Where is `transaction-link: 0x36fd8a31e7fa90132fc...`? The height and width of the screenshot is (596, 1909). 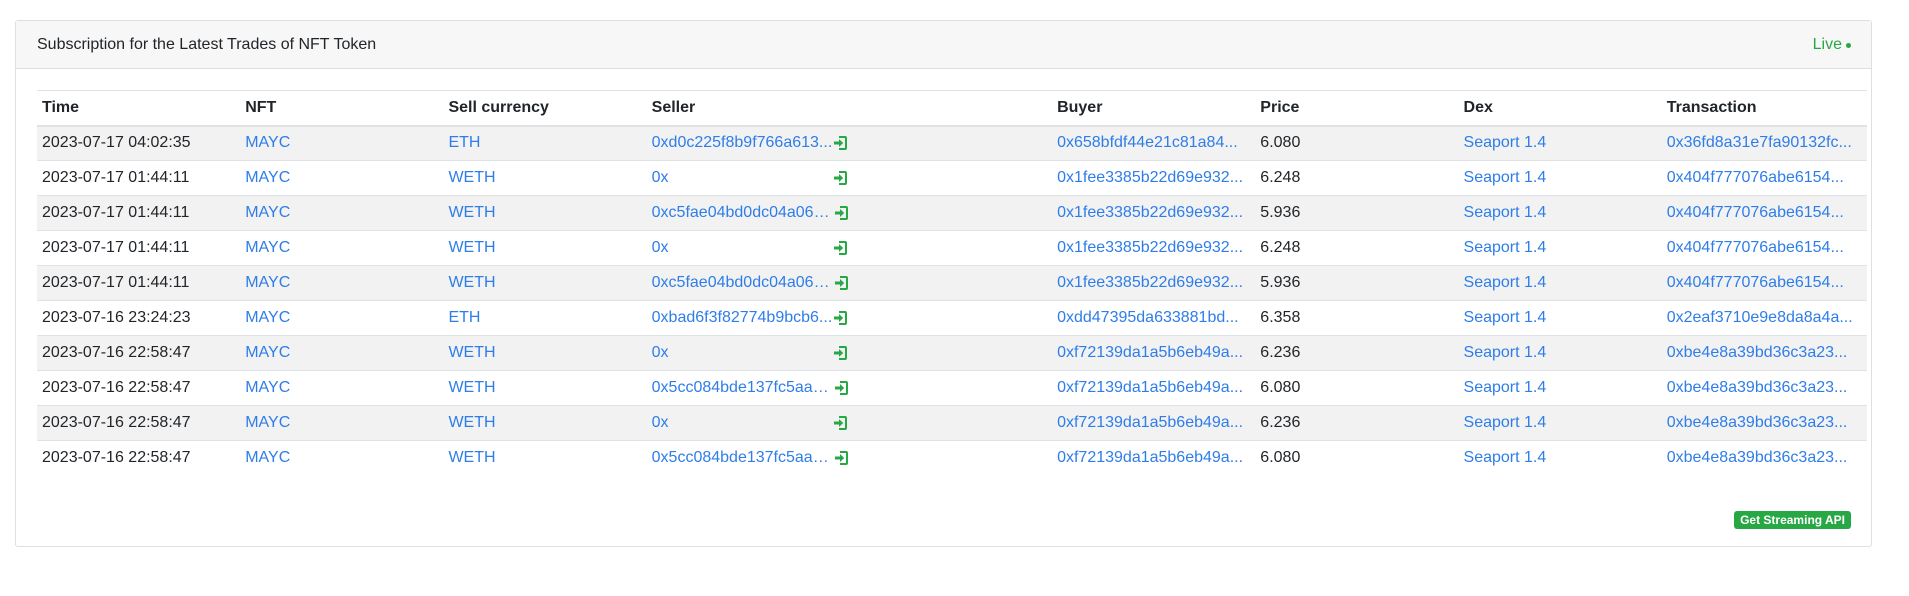
transaction-link: 0x36fd8a31e7fa90132fc... is located at coordinates (1759, 142).